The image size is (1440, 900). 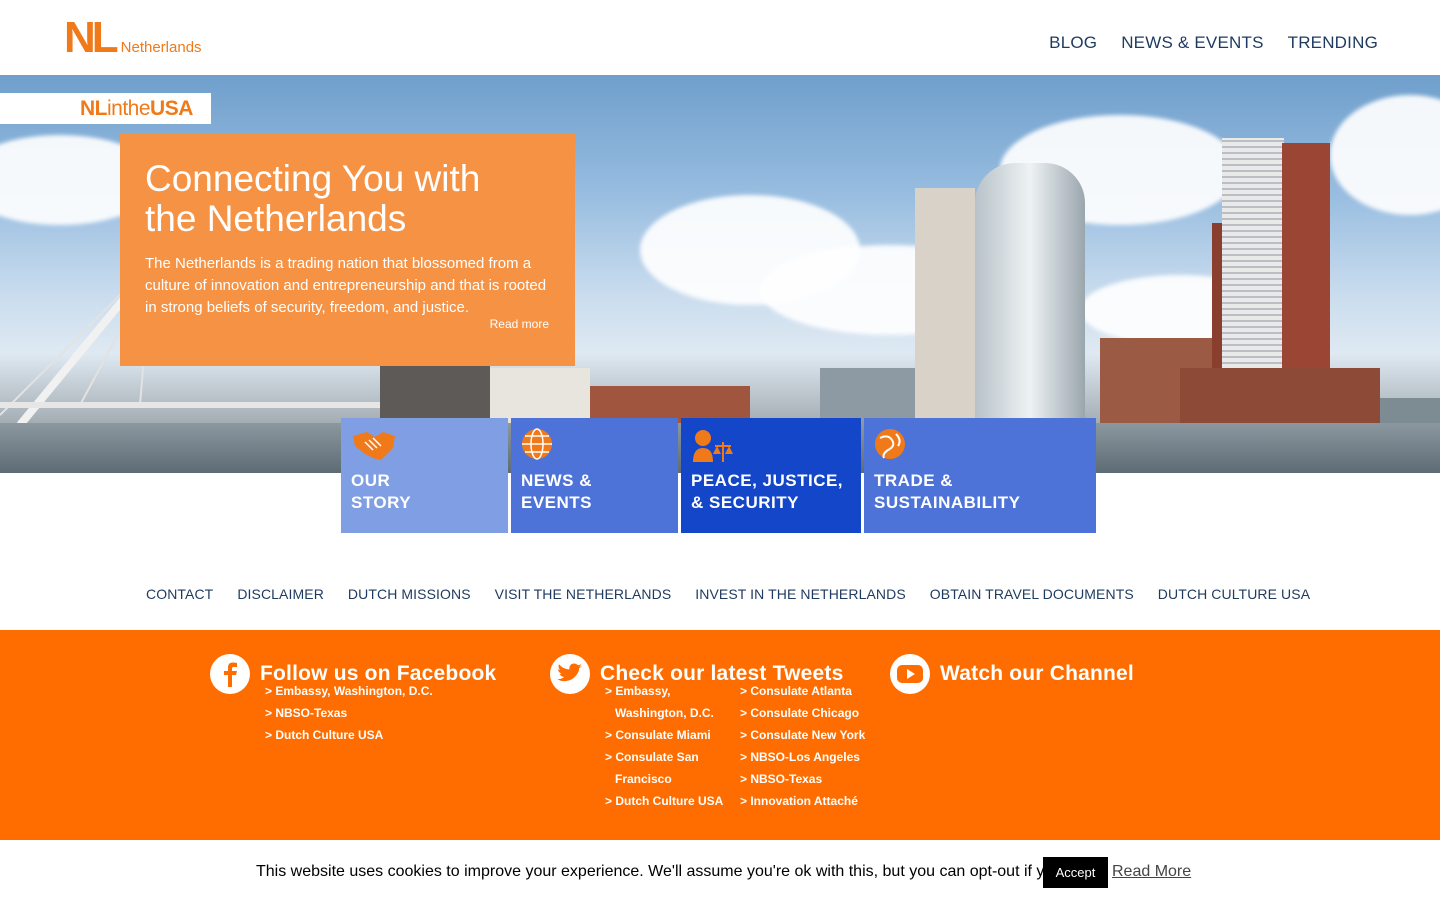 What do you see at coordinates (349, 735) in the screenshot?
I see `facebook-link-dutch-culture: > Dutch Culture USA` at bounding box center [349, 735].